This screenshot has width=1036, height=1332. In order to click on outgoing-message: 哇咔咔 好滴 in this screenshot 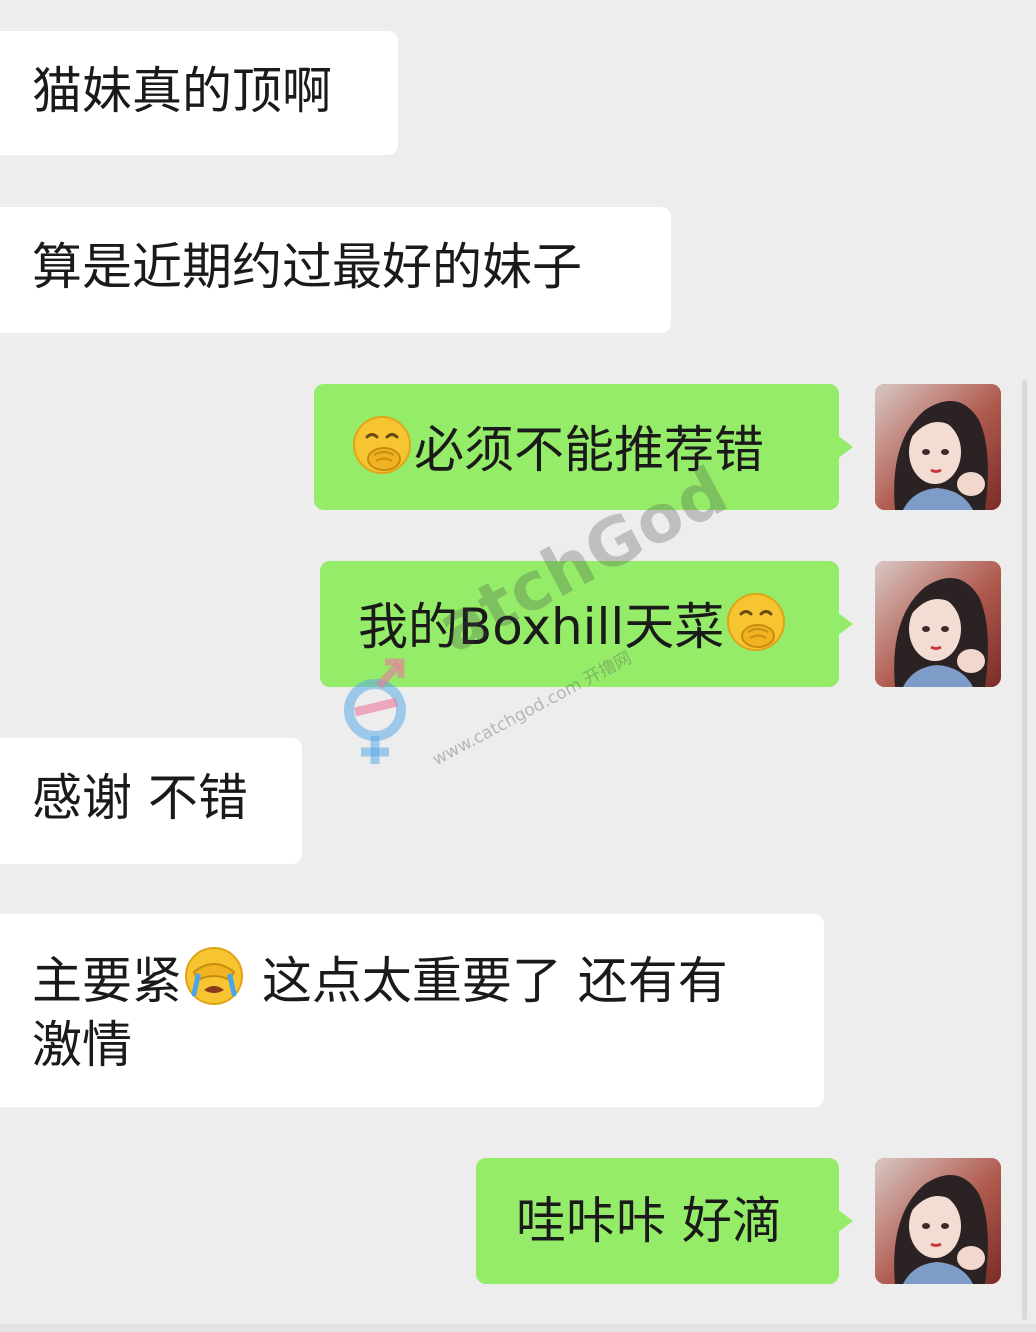, I will do `click(664, 1221)`.